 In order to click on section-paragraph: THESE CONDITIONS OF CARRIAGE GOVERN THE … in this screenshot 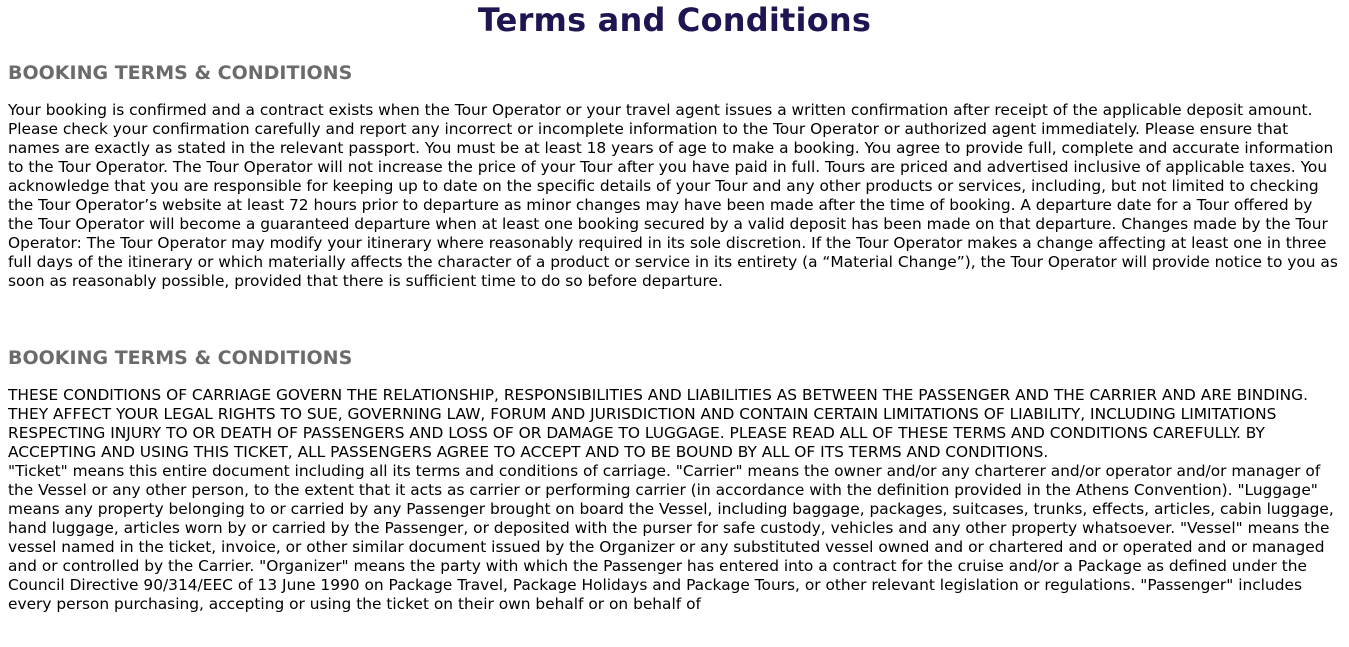, I will do `click(658, 423)`.